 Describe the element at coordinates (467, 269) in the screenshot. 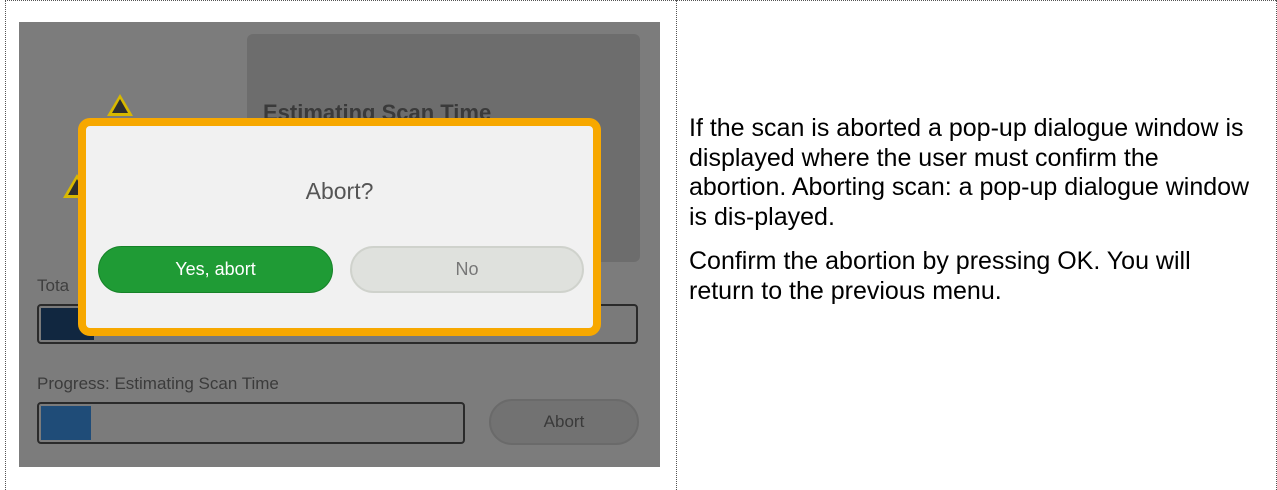

I see `no-button: No` at that location.